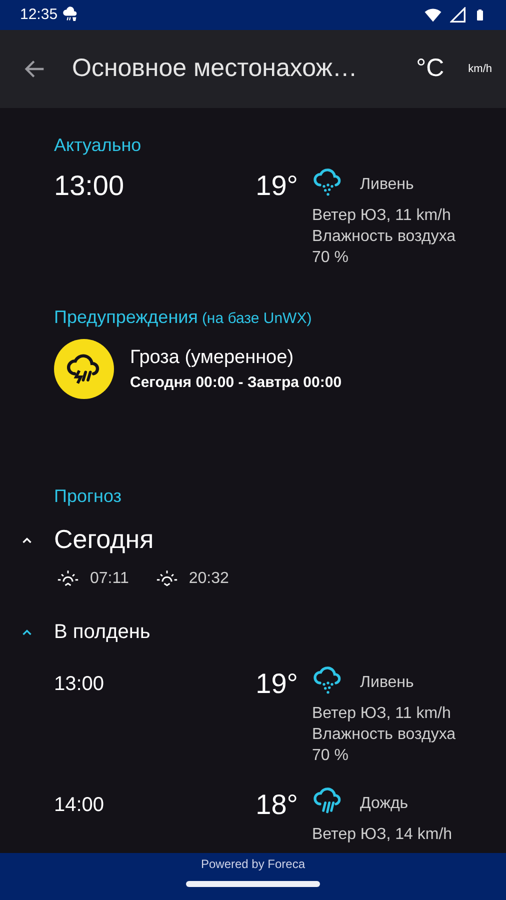 The image size is (506, 900). Describe the element at coordinates (98, 145) in the screenshot. I see `section-heading: Актуально` at that location.